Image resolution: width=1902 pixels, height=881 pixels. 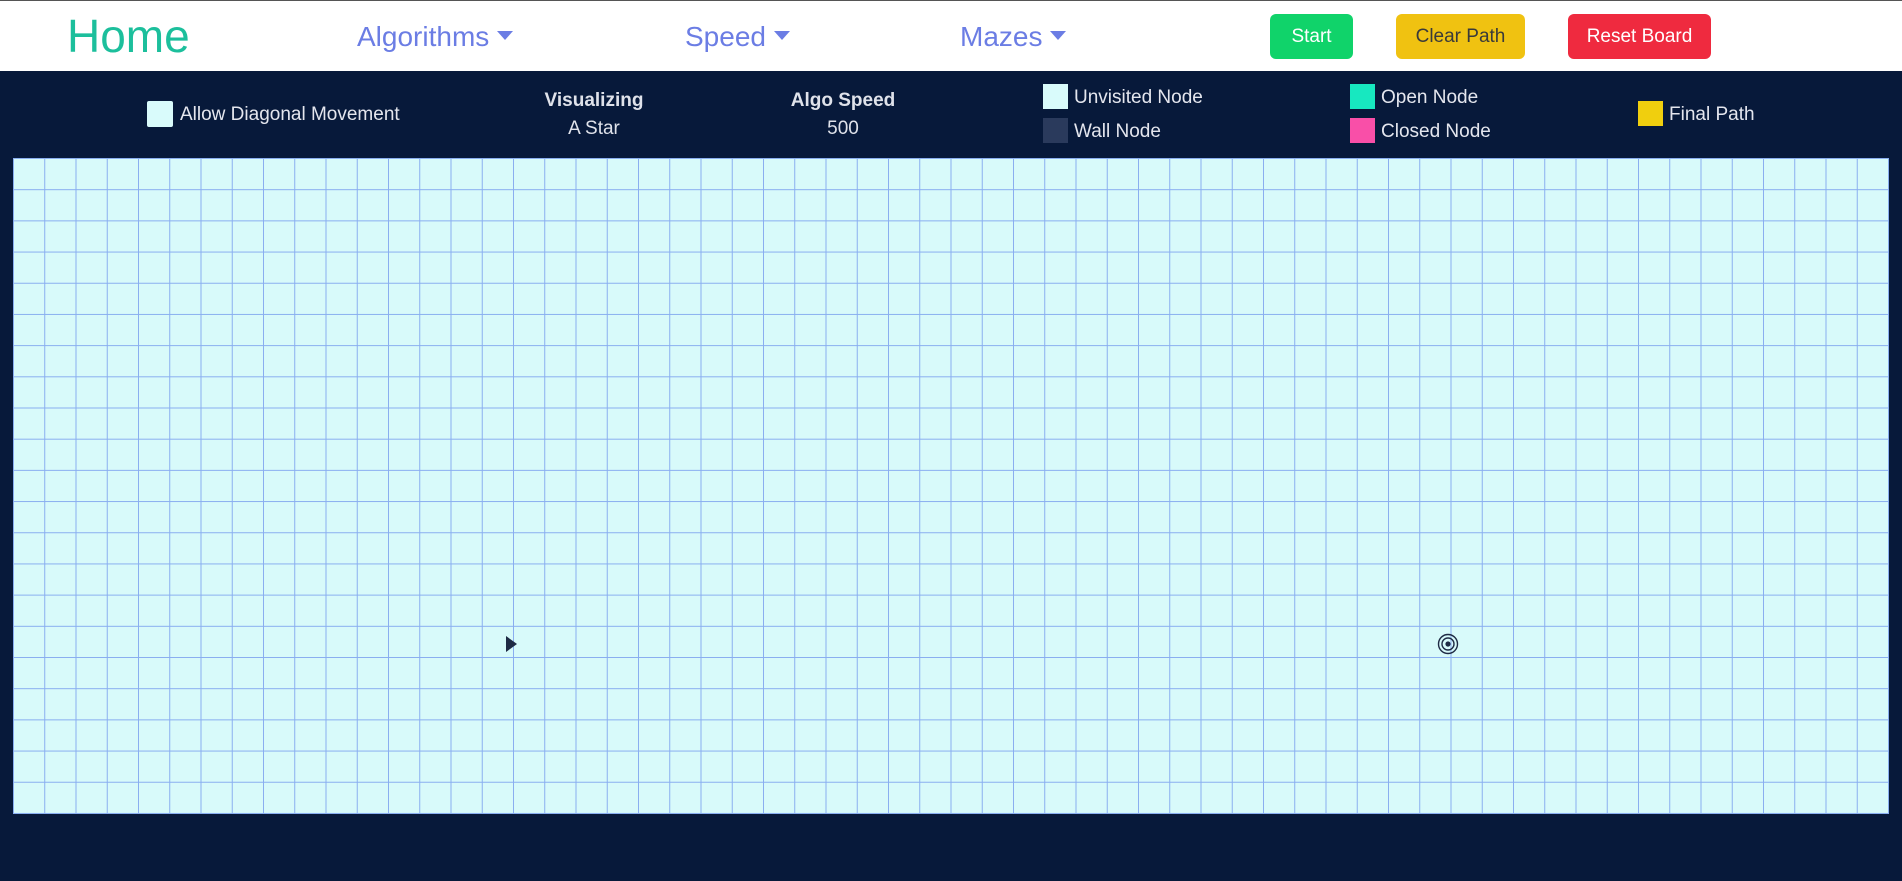 I want to click on final-path-label: Final Path, so click(x=1712, y=114).